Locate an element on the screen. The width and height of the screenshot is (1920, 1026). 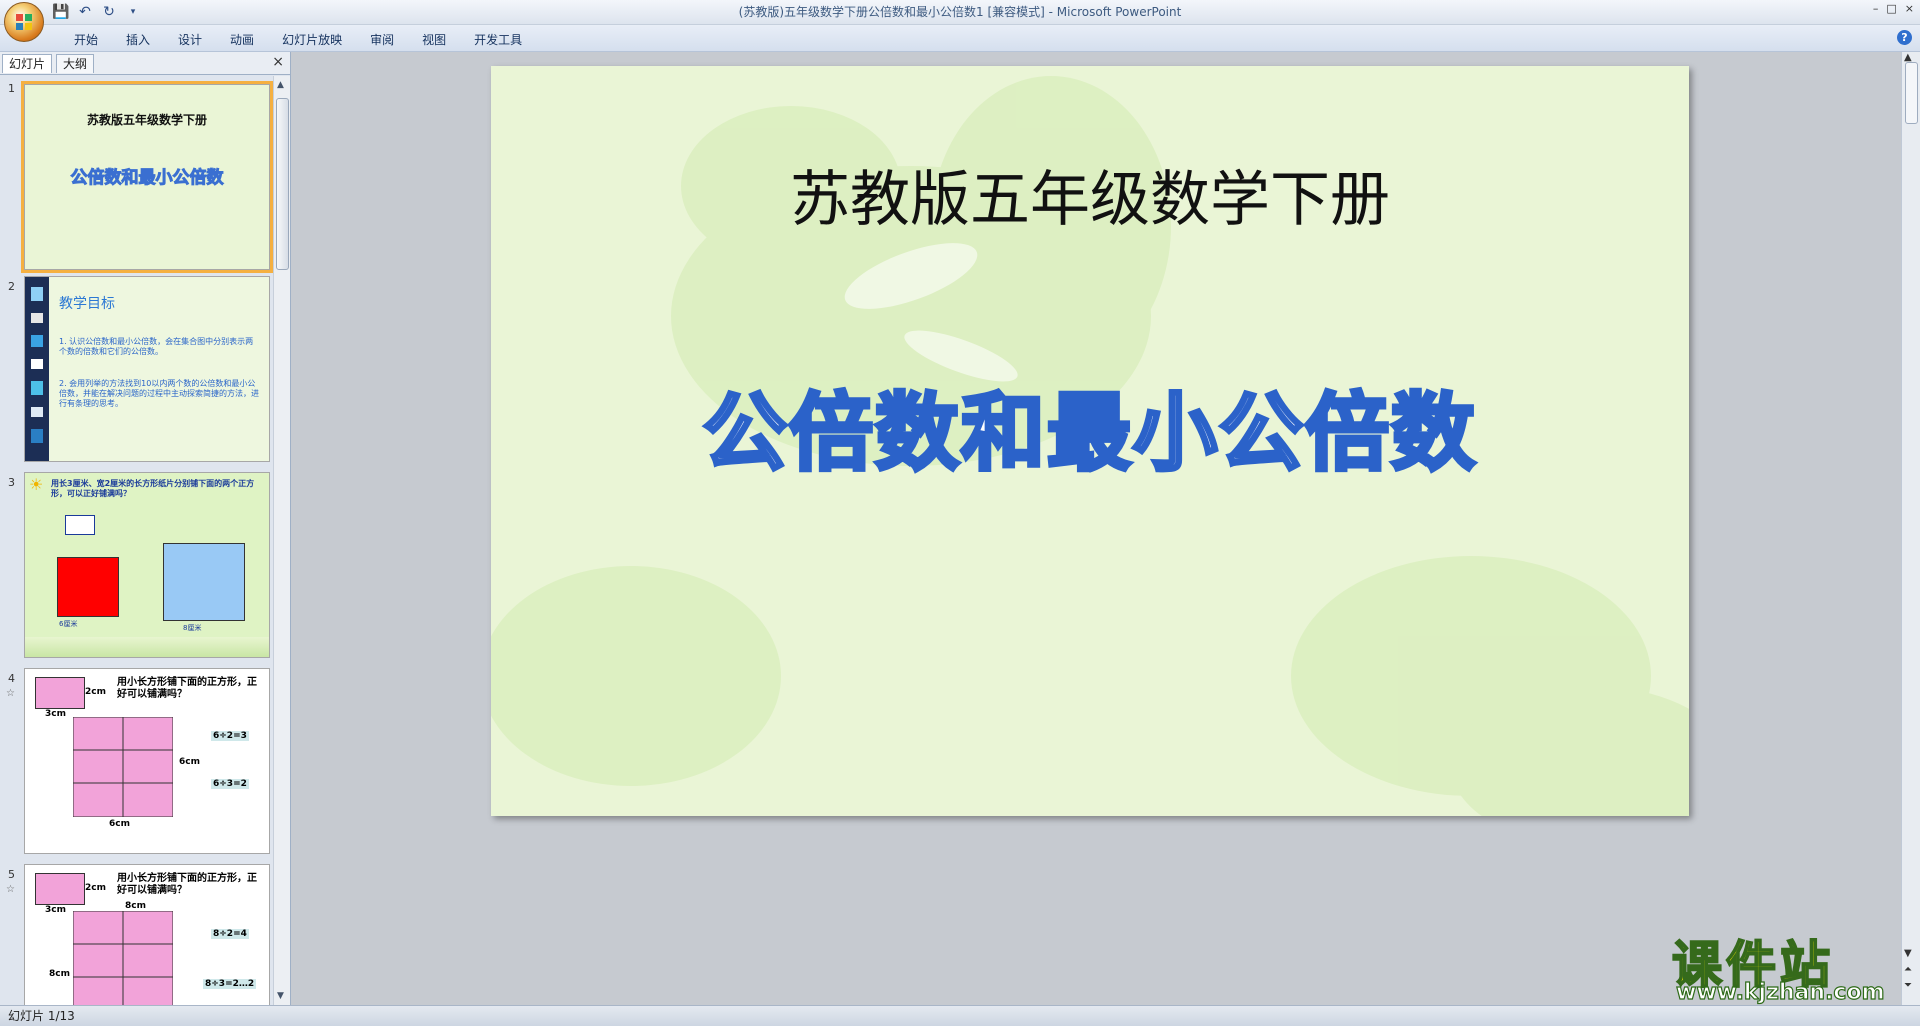
tab-design: 设计 is located at coordinates (190, 39).